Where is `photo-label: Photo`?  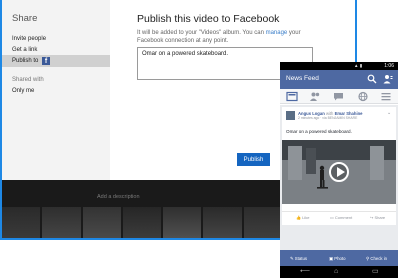 photo-label: Photo is located at coordinates (340, 258).